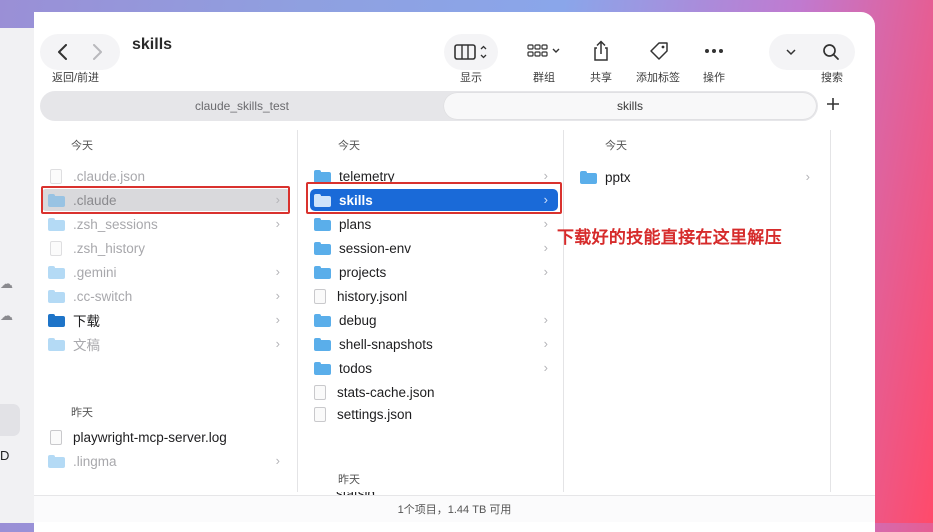  Describe the element at coordinates (630, 106) in the screenshot. I see `tab-skills: skills` at that location.